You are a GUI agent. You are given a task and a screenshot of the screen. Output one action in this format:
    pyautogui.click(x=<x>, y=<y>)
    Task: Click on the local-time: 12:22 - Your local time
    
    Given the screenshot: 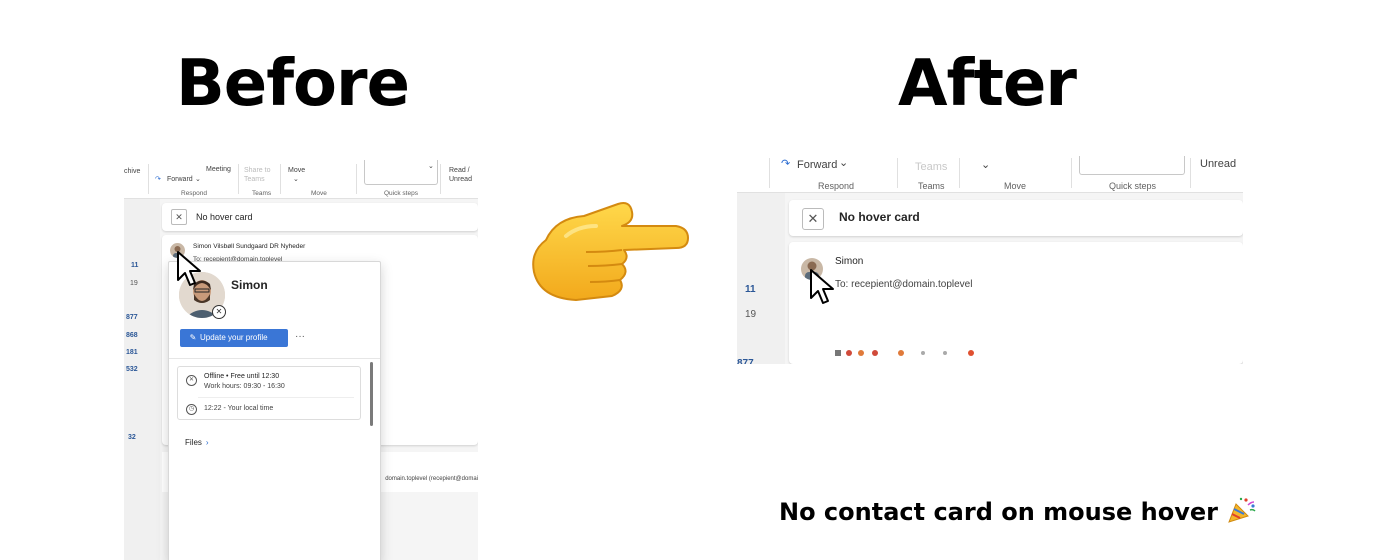 What is the action you would take?
    pyautogui.click(x=239, y=408)
    